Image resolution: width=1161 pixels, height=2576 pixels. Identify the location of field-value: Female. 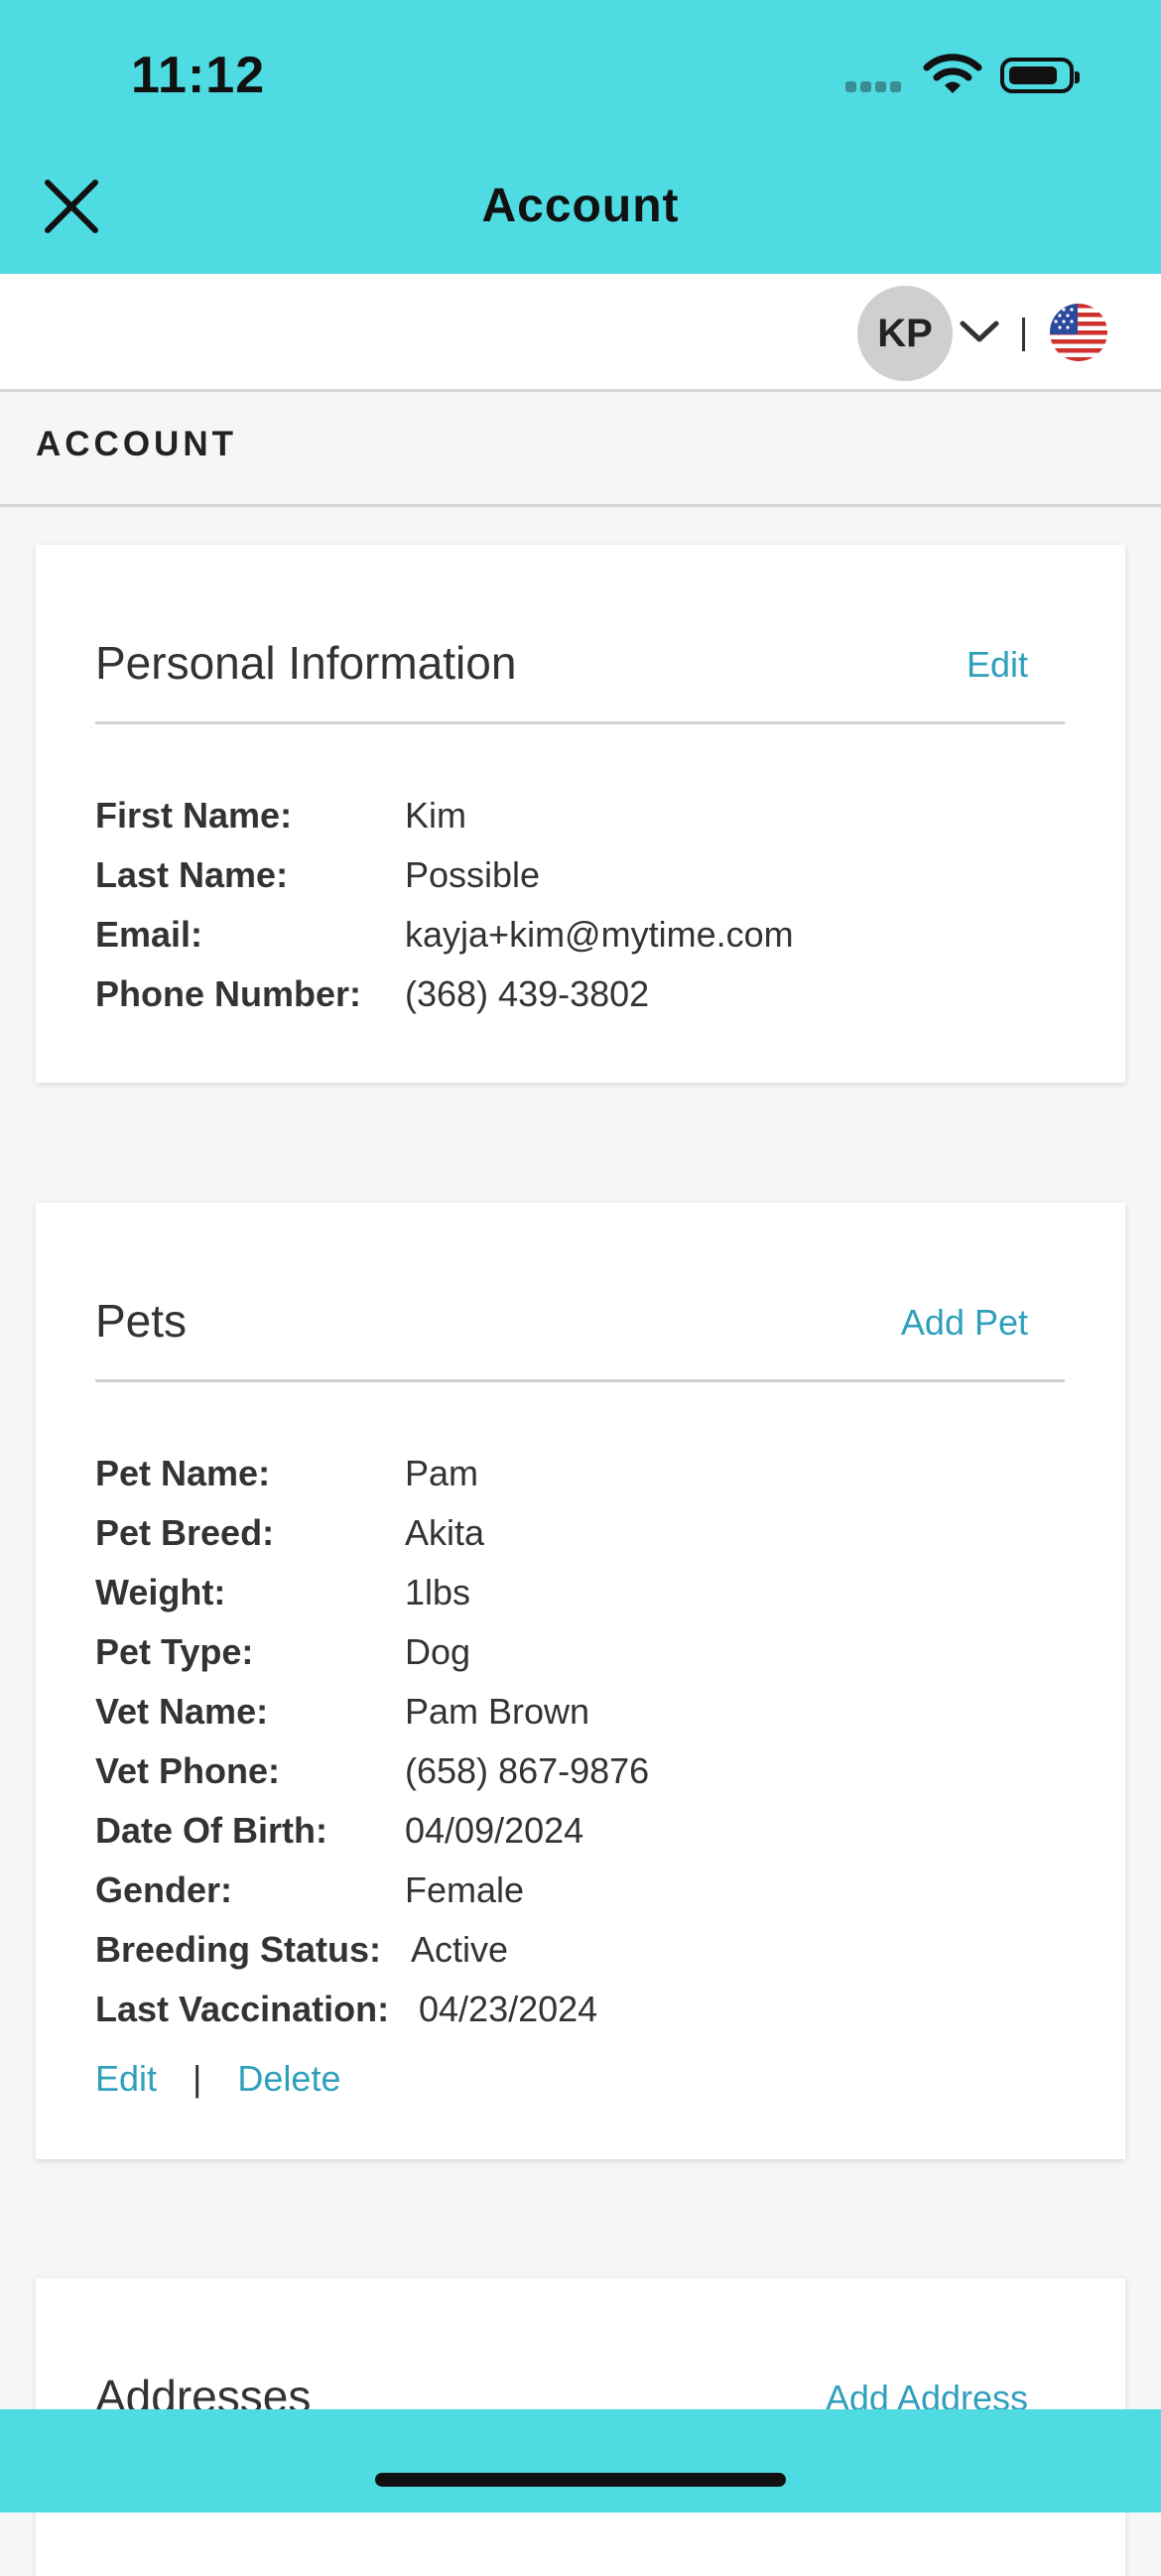
(465, 1890).